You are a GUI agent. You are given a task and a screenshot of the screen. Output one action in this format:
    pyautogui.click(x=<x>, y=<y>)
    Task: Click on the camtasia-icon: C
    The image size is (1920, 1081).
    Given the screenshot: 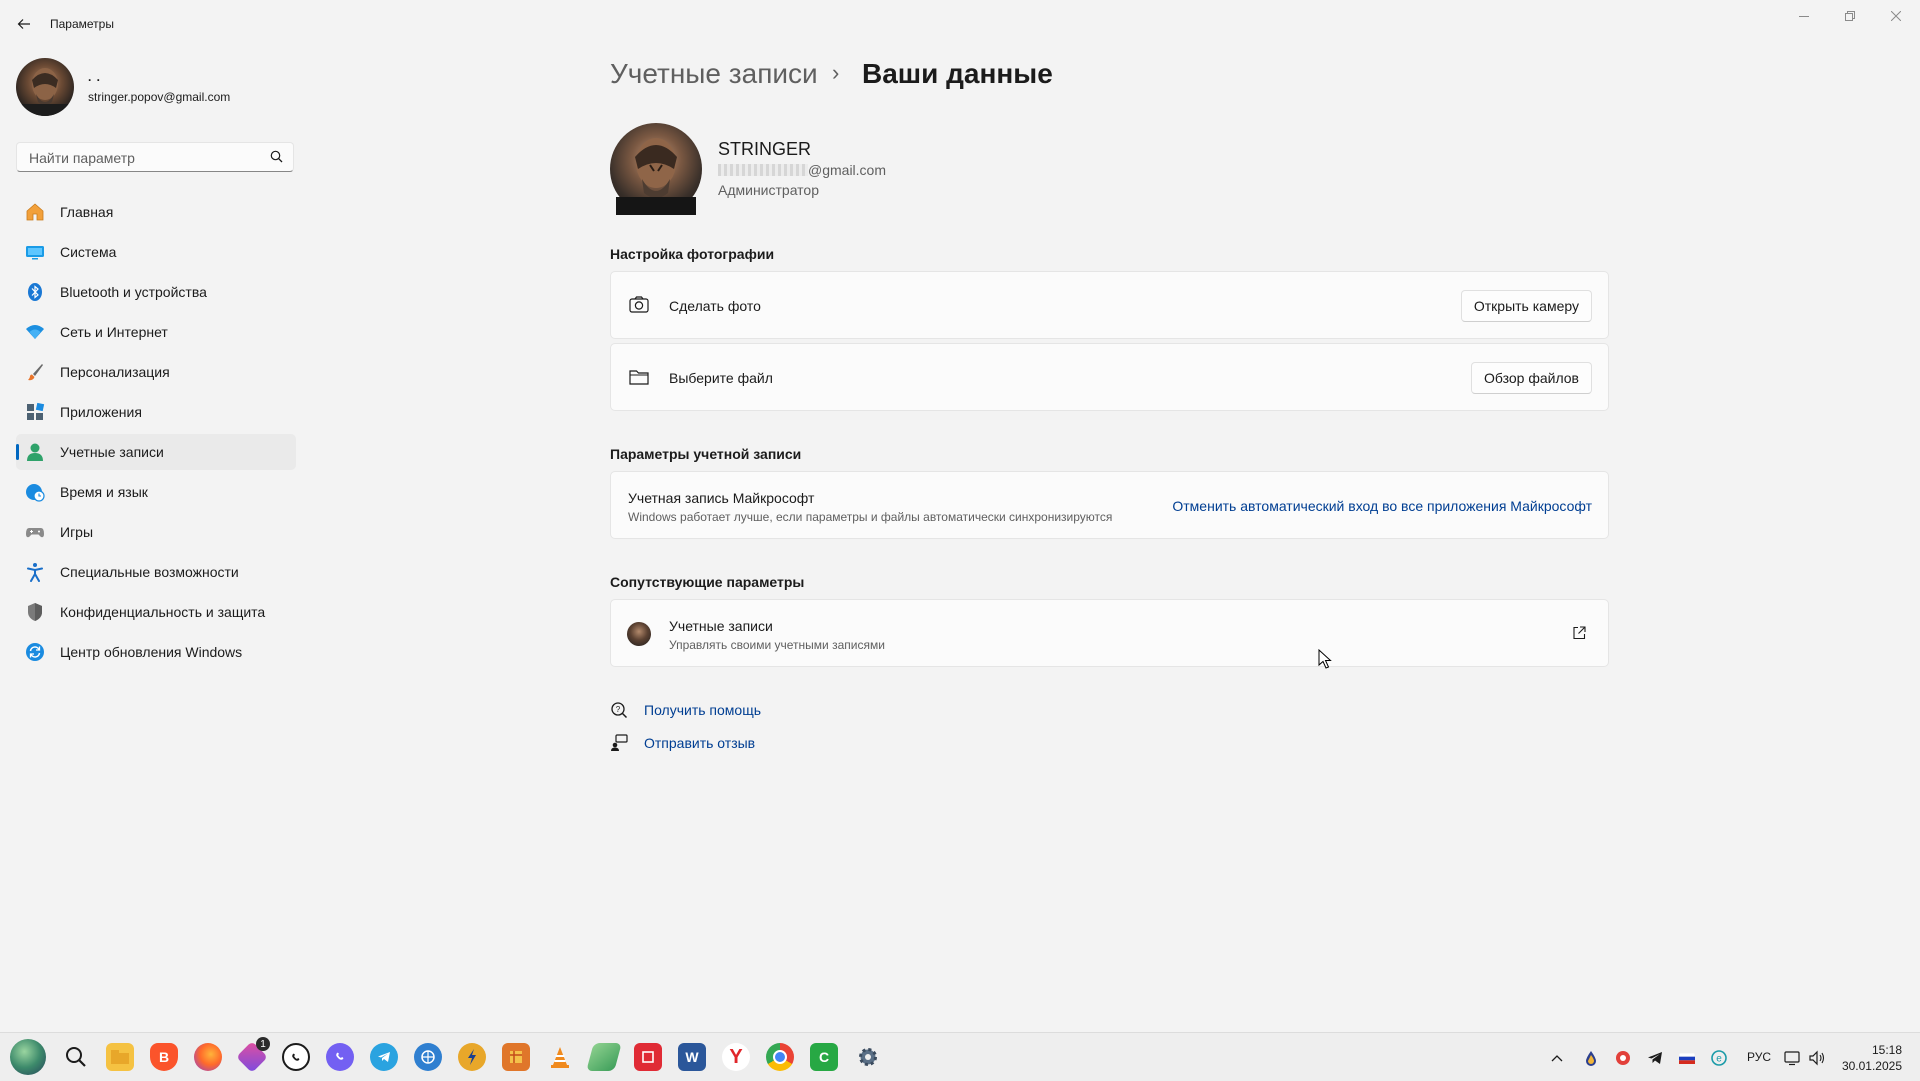 What is the action you would take?
    pyautogui.click(x=824, y=1057)
    